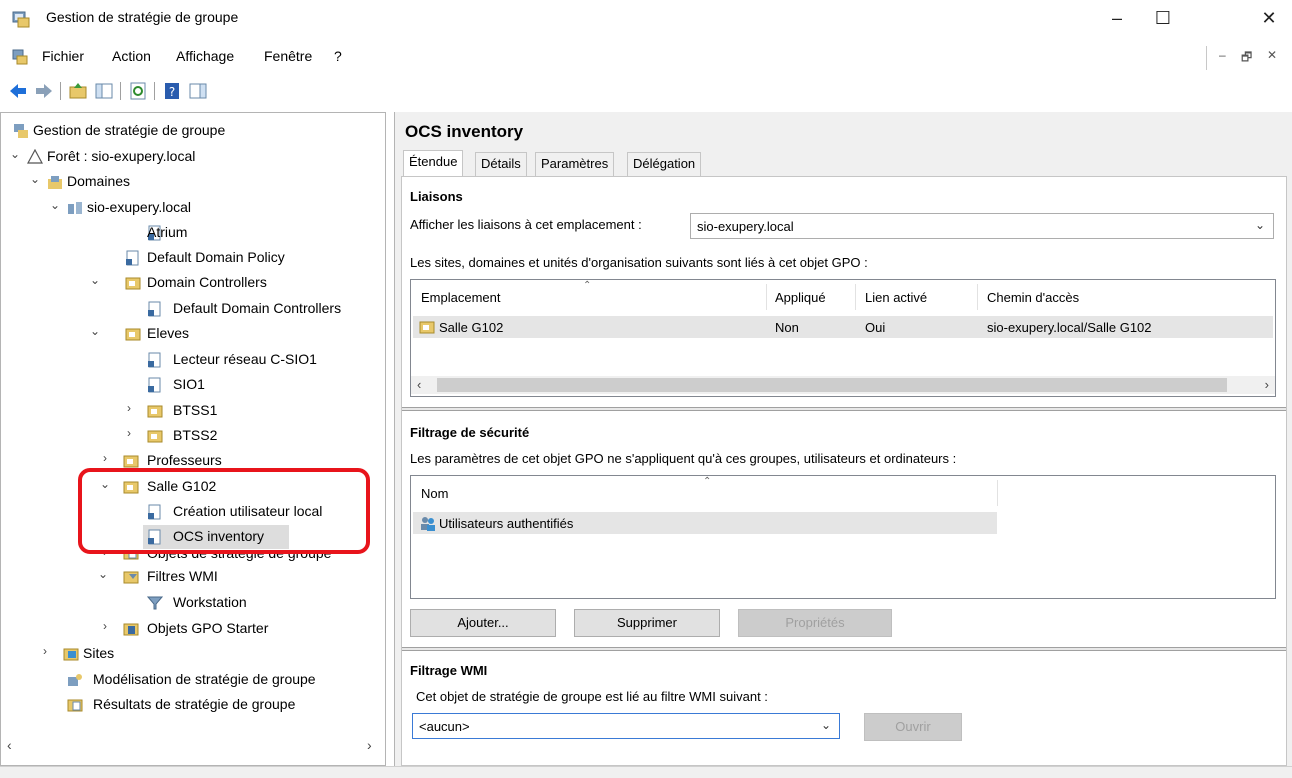 This screenshot has height=778, width=1292. Describe the element at coordinates (449, 670) in the screenshot. I see `section-filtrage-wmi: Filtrage WMI` at that location.